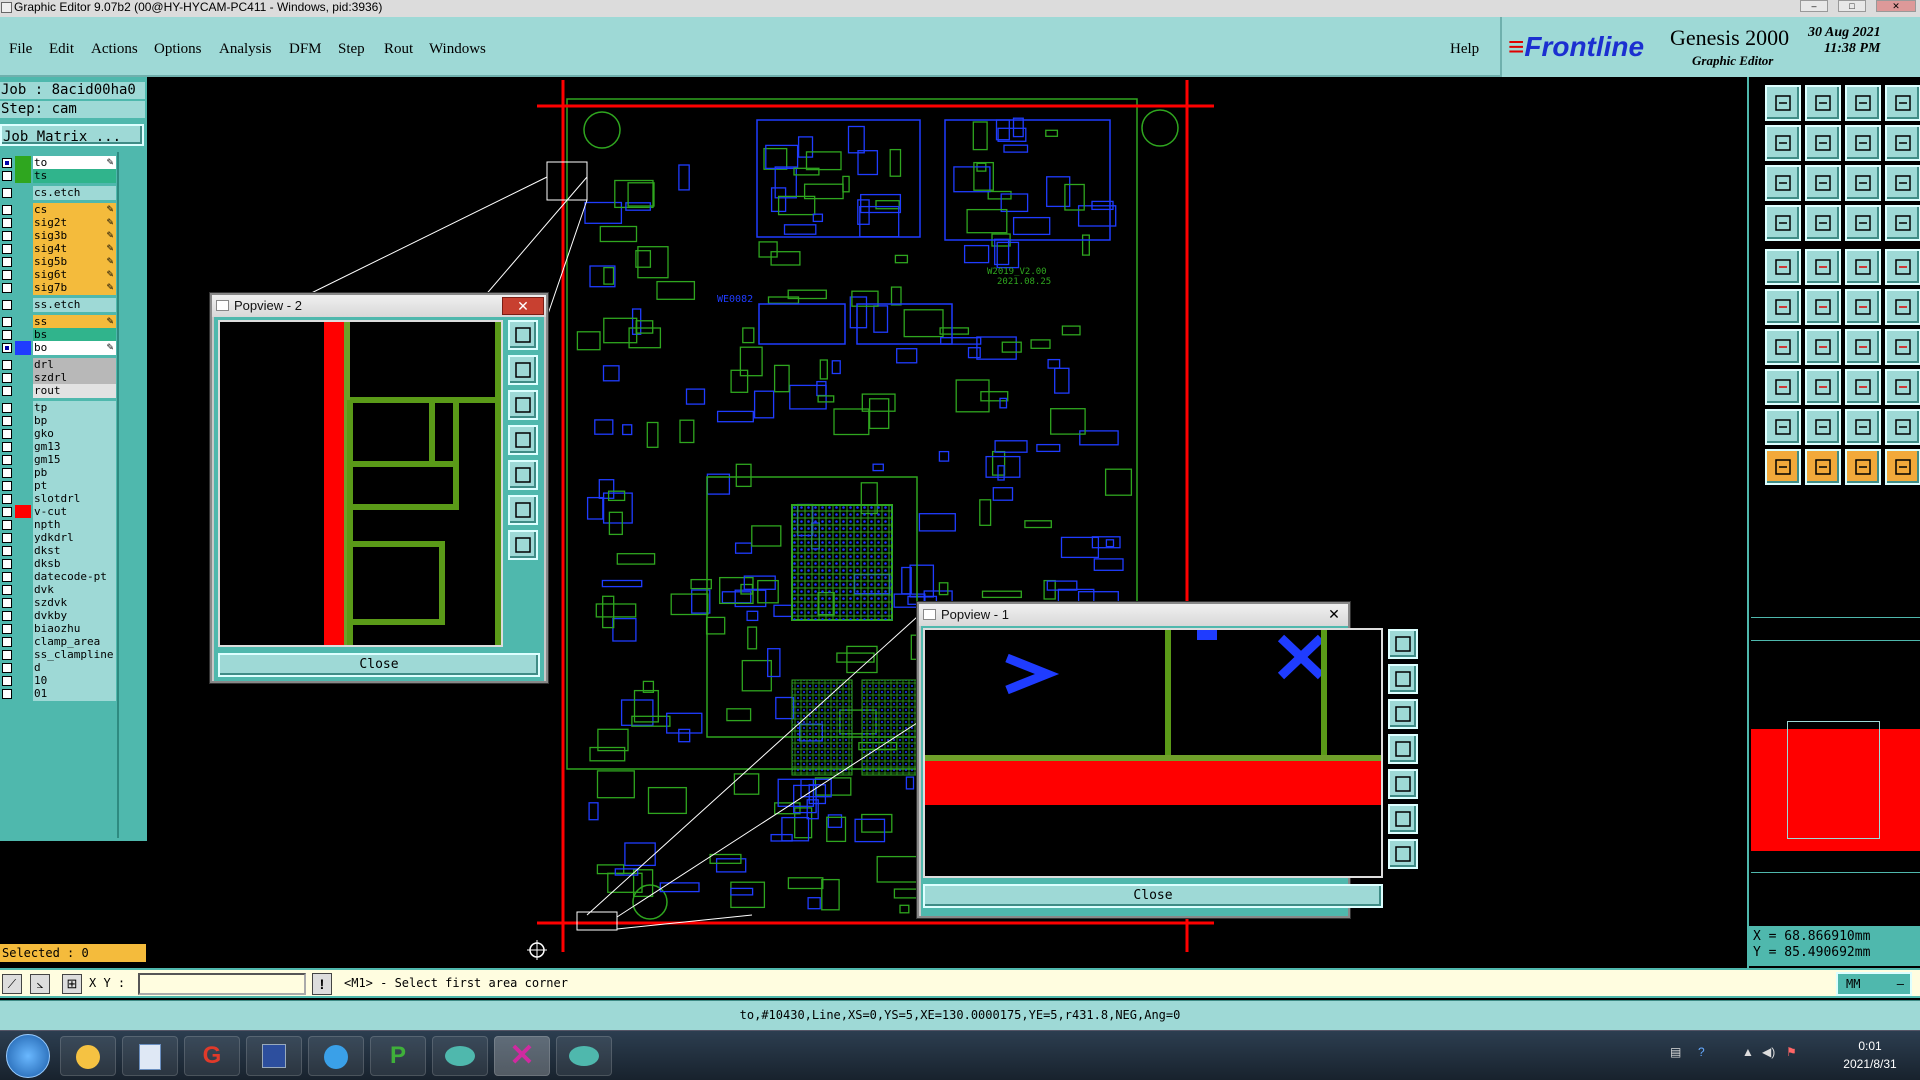 This screenshot has height=1080, width=1920. I want to click on taskbar-app-eye2-icon, so click(584, 1056).